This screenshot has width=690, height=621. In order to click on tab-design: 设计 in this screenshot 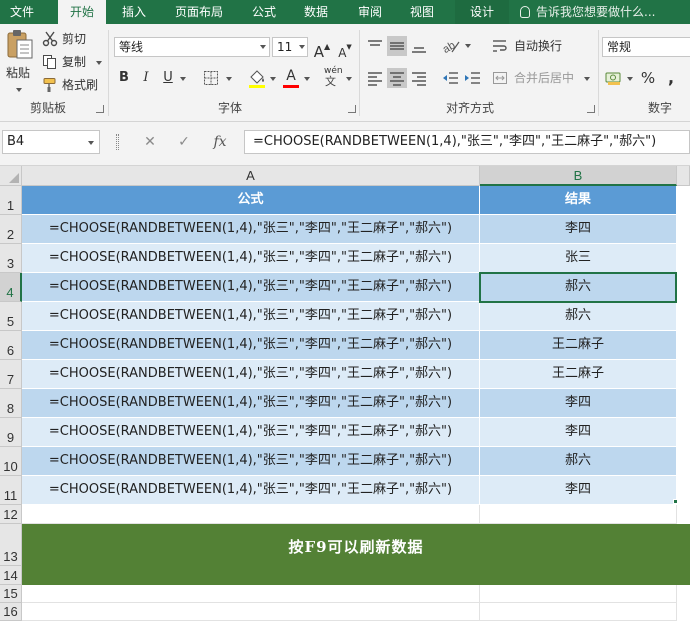, I will do `click(482, 12)`.